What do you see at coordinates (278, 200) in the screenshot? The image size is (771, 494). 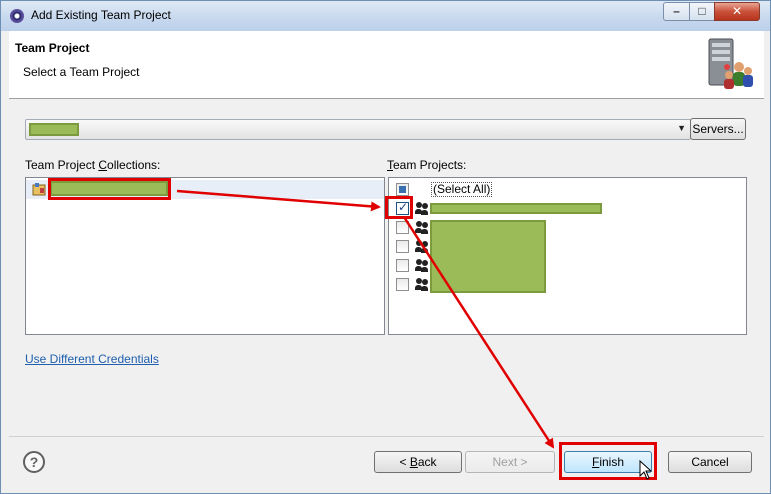 I see `arrow-to-checkbox` at bounding box center [278, 200].